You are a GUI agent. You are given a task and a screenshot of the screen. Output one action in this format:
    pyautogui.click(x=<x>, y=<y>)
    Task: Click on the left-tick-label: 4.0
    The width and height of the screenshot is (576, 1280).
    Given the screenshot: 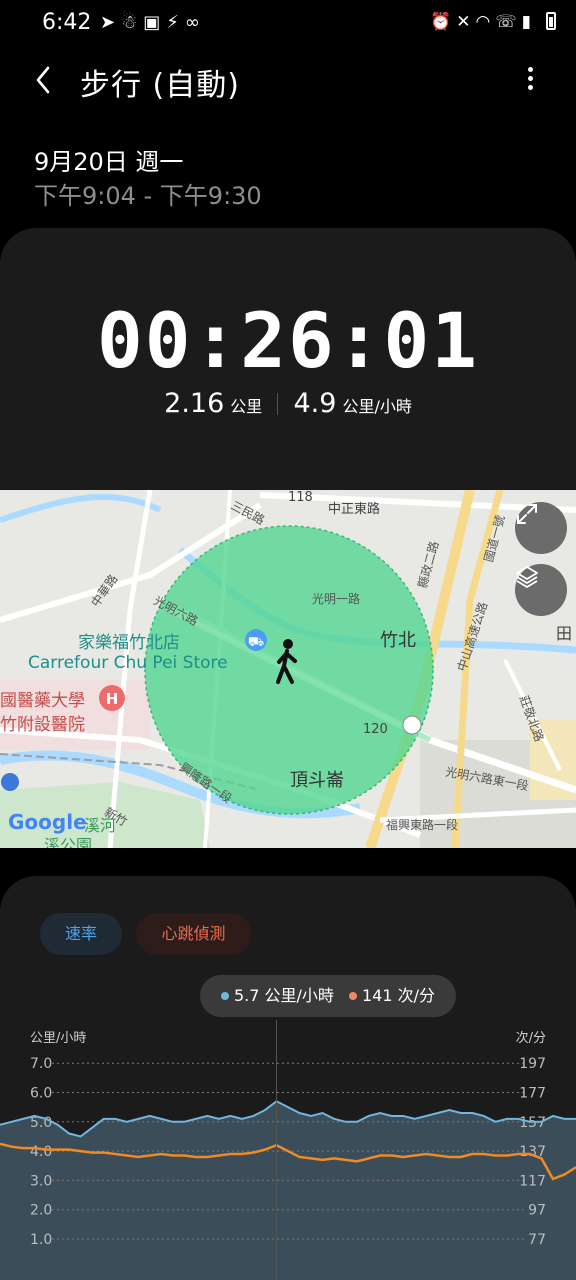 What is the action you would take?
    pyautogui.click(x=41, y=1152)
    